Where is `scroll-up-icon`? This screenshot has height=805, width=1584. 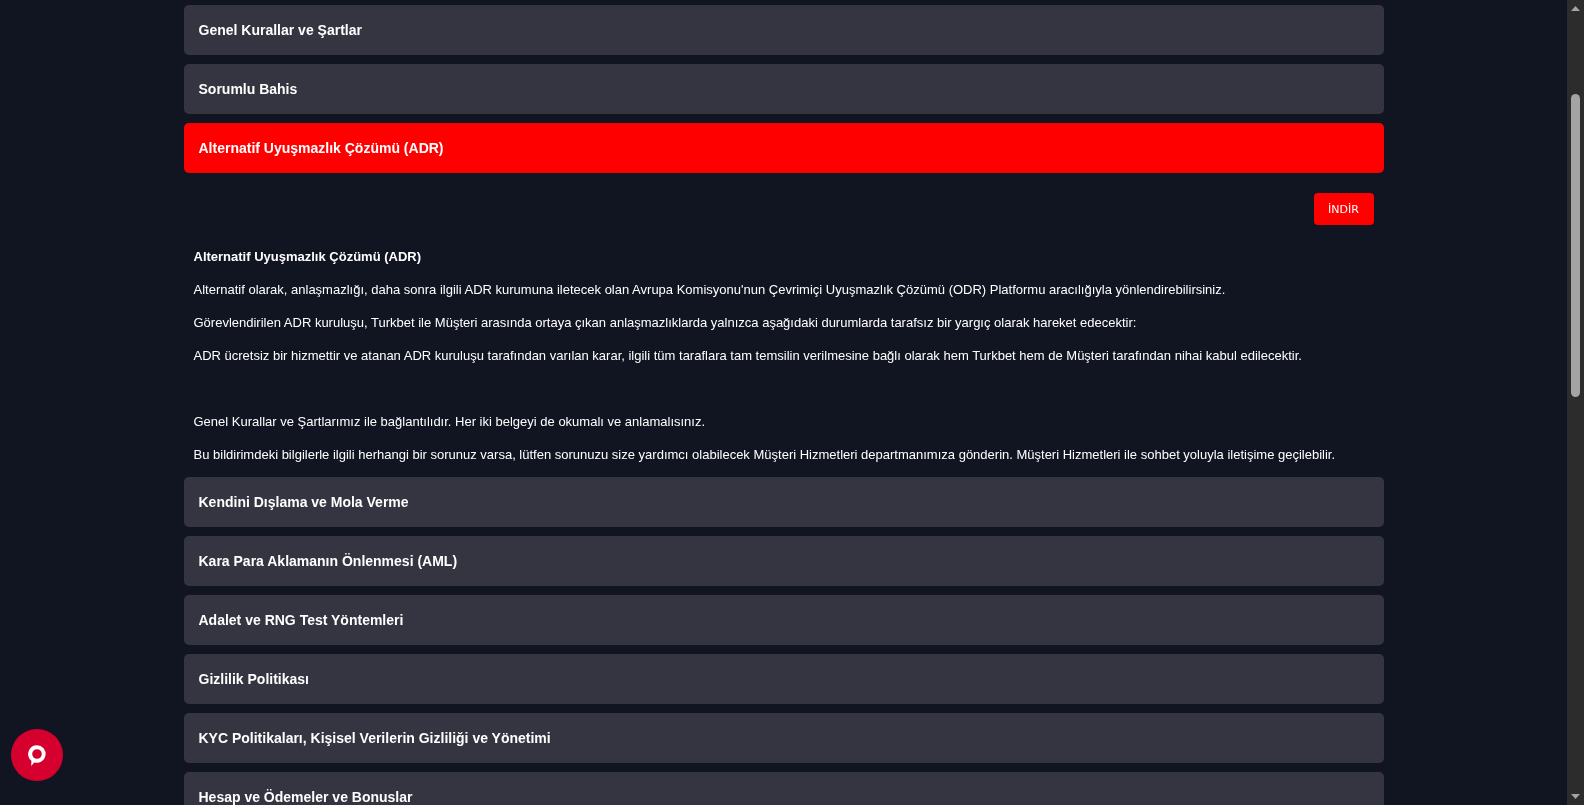
scroll-up-icon is located at coordinates (1575, 8).